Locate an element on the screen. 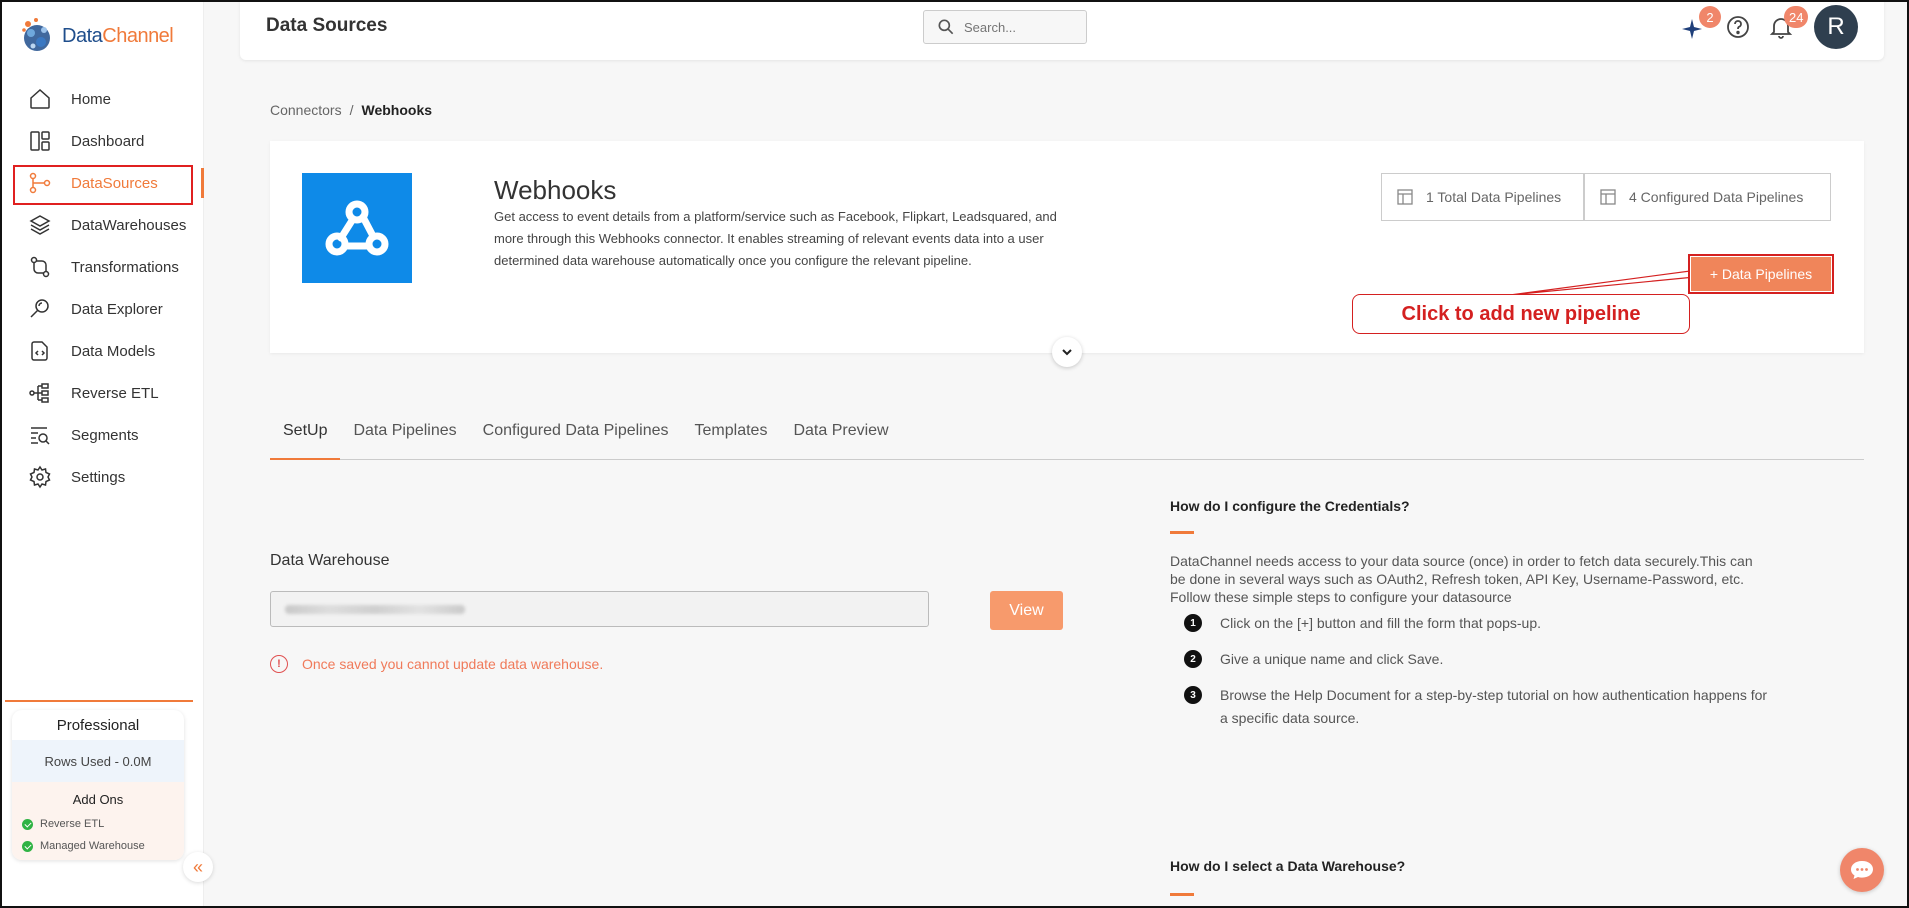 This screenshot has width=1909, height=908. ai-badge: 2 is located at coordinates (1710, 17).